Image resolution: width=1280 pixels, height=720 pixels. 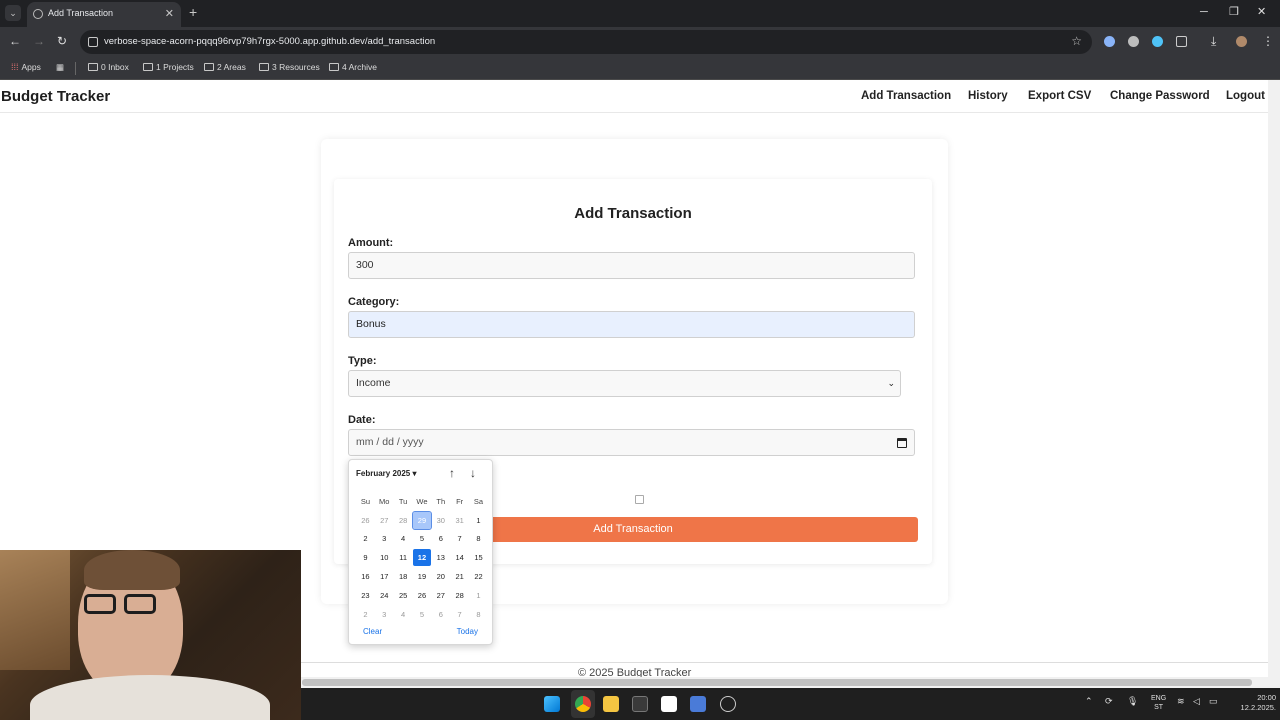 What do you see at coordinates (384, 557) in the screenshot?
I see `calendar-day: 10` at bounding box center [384, 557].